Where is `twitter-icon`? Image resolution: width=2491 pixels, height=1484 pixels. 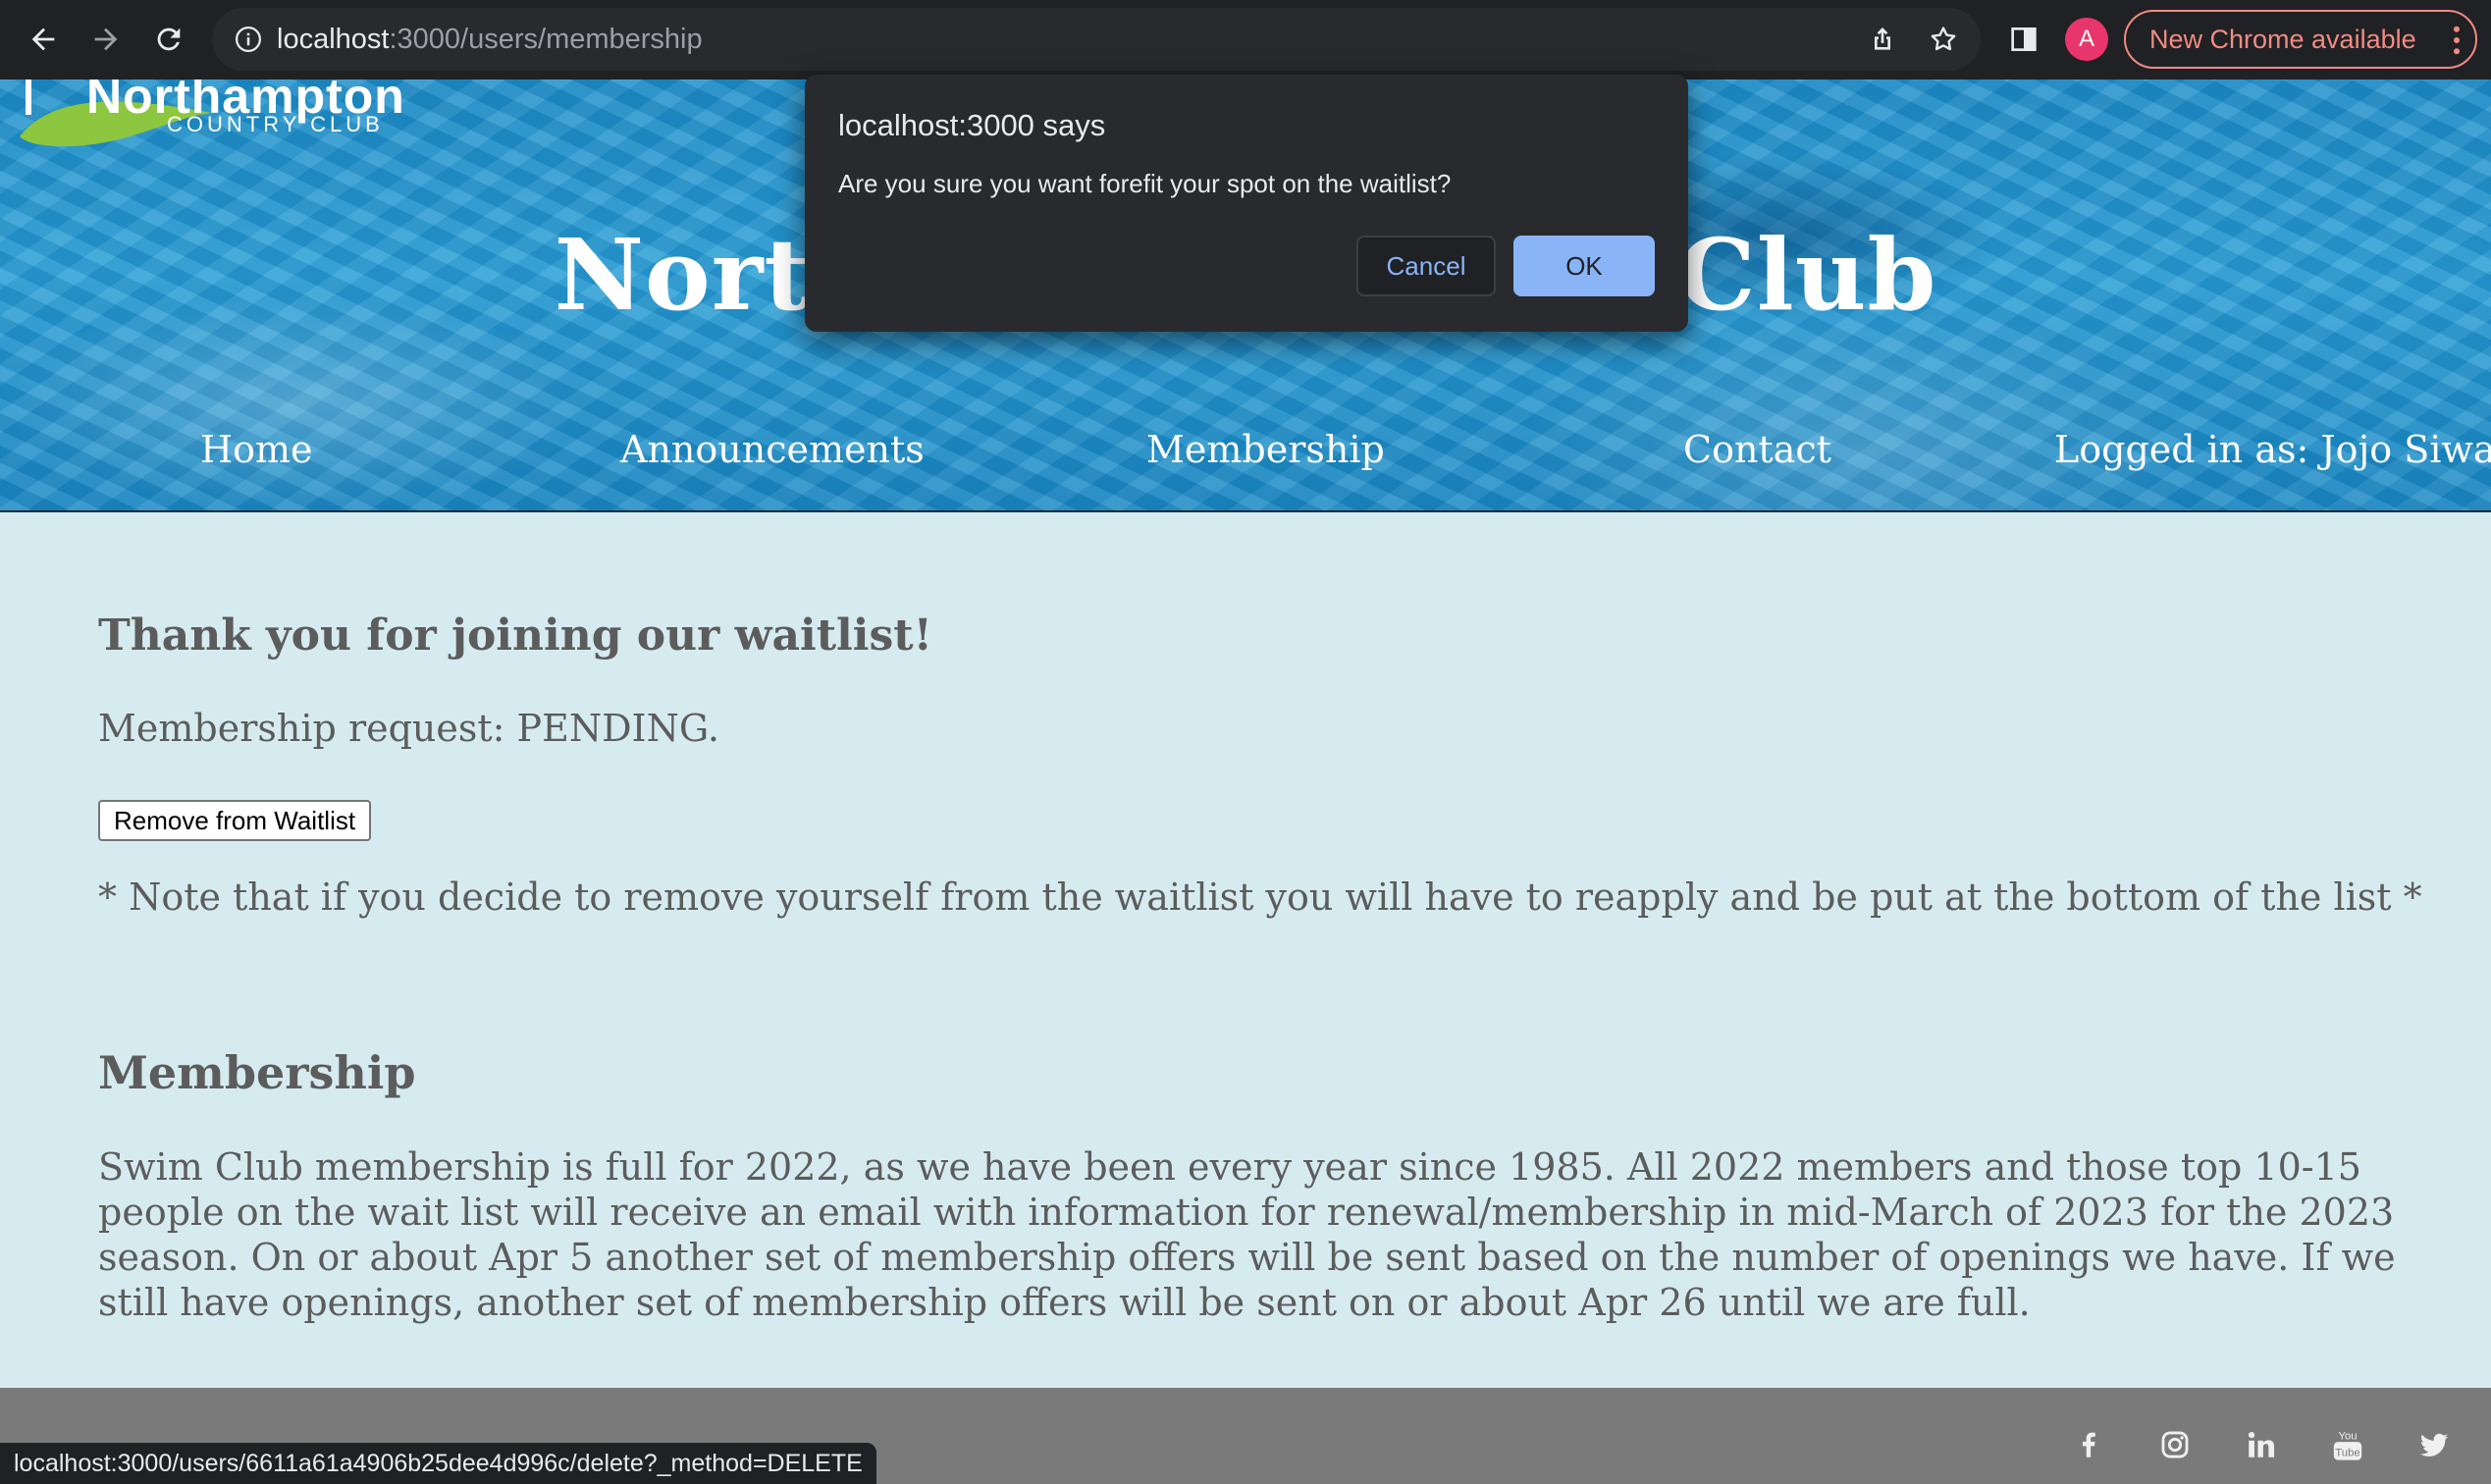
twitter-icon is located at coordinates (2434, 1445).